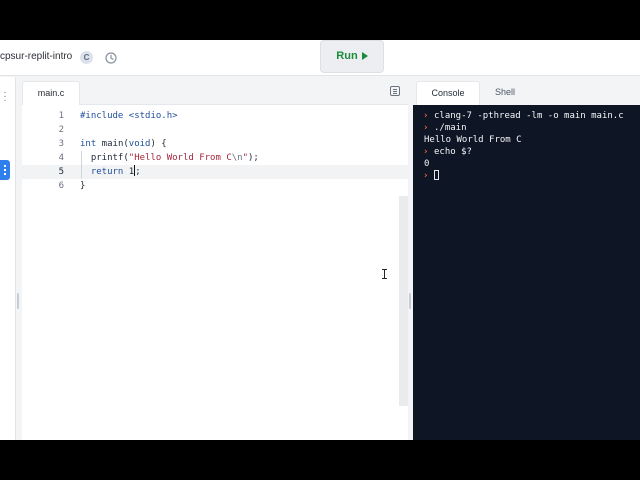 The height and width of the screenshot is (480, 640). I want to click on run-button: Run, so click(352, 56).